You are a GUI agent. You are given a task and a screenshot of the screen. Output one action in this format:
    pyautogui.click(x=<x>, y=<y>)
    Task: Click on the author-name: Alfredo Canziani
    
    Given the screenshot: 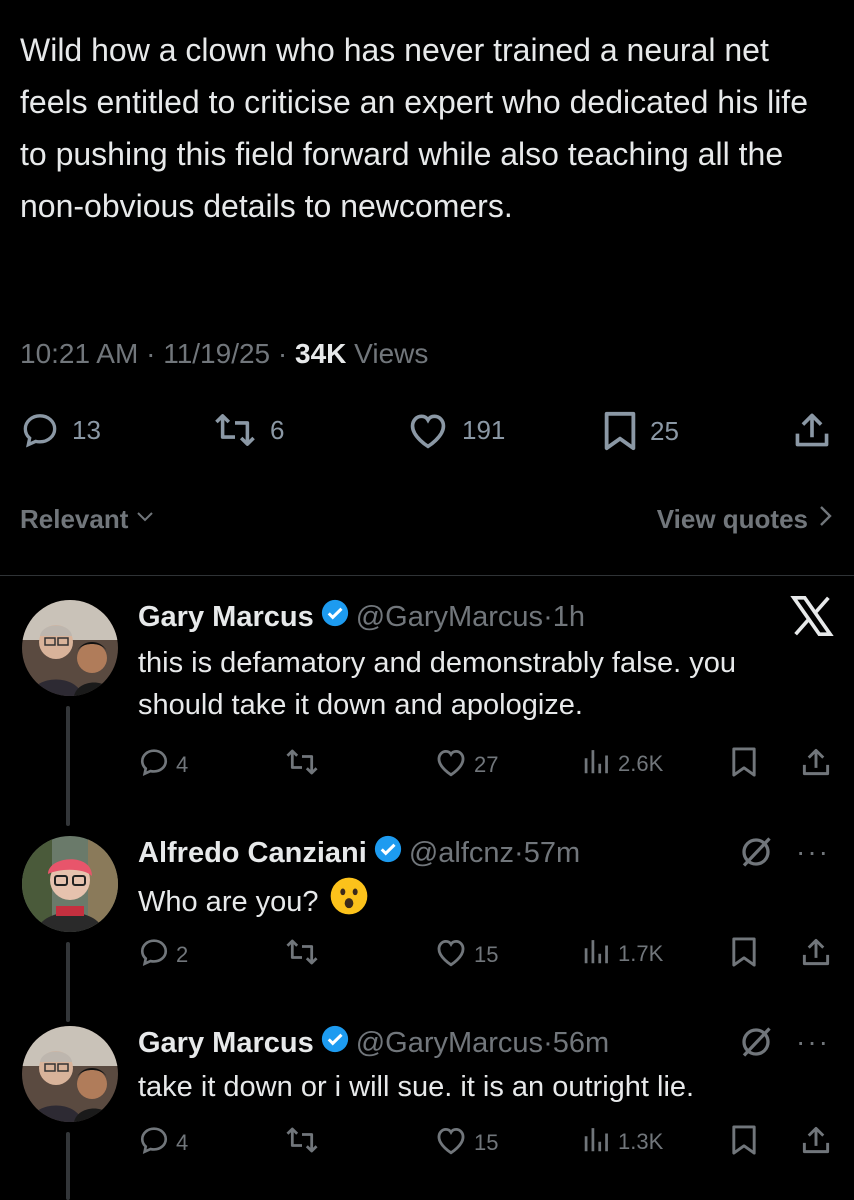 What is the action you would take?
    pyautogui.click(x=252, y=853)
    